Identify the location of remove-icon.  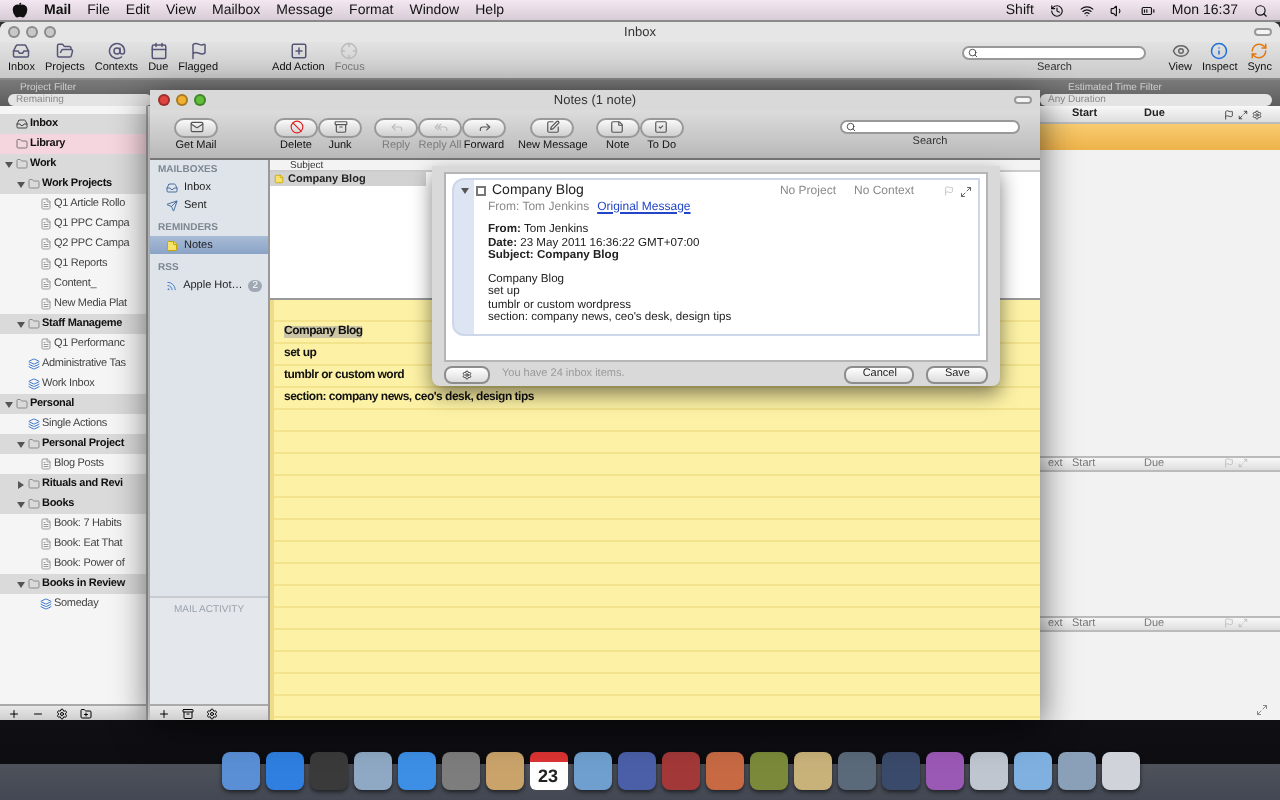
(38, 713).